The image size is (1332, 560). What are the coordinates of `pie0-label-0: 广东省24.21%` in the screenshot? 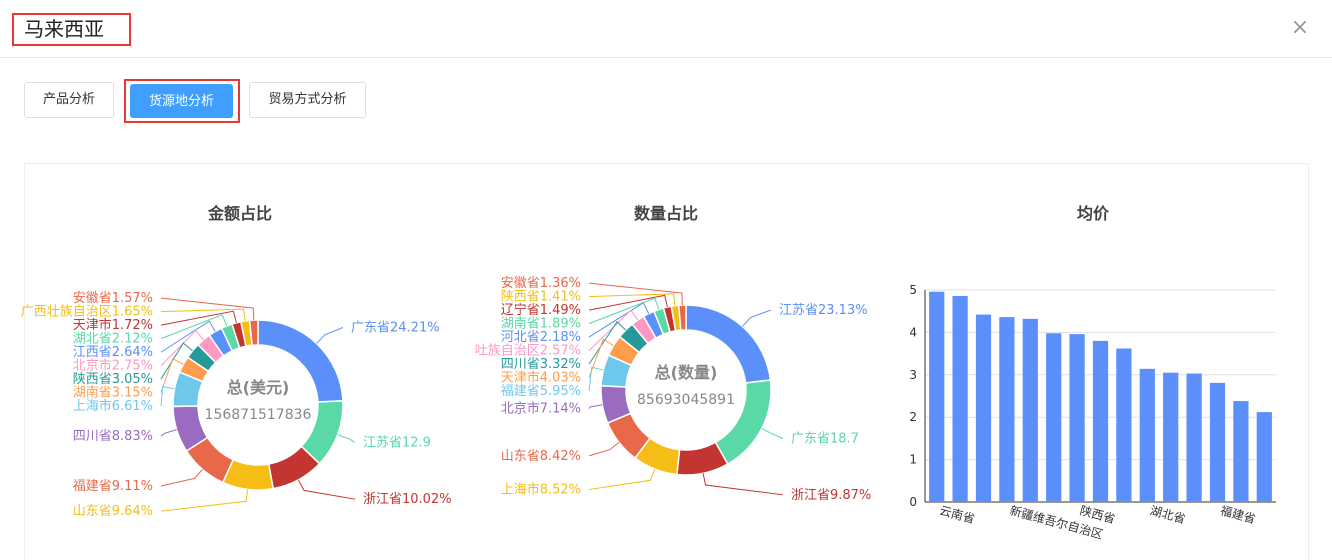 It's located at (395, 328).